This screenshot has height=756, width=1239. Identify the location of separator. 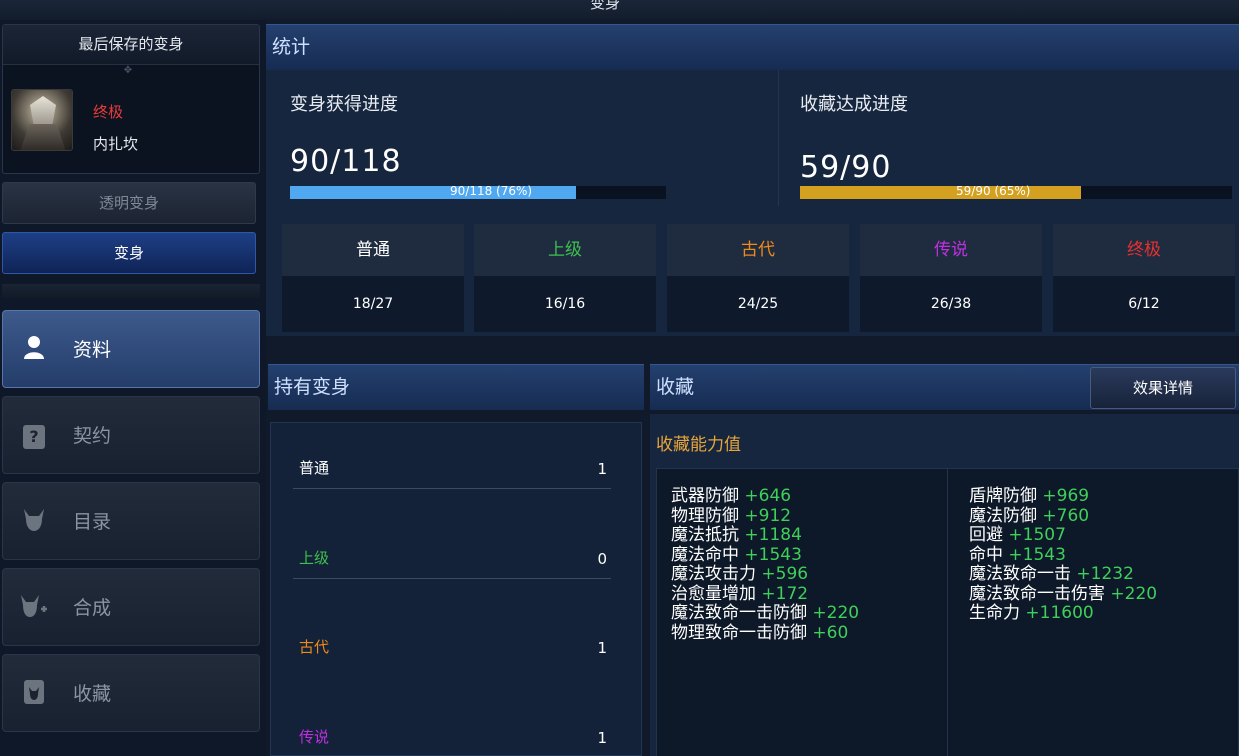
(131, 291).